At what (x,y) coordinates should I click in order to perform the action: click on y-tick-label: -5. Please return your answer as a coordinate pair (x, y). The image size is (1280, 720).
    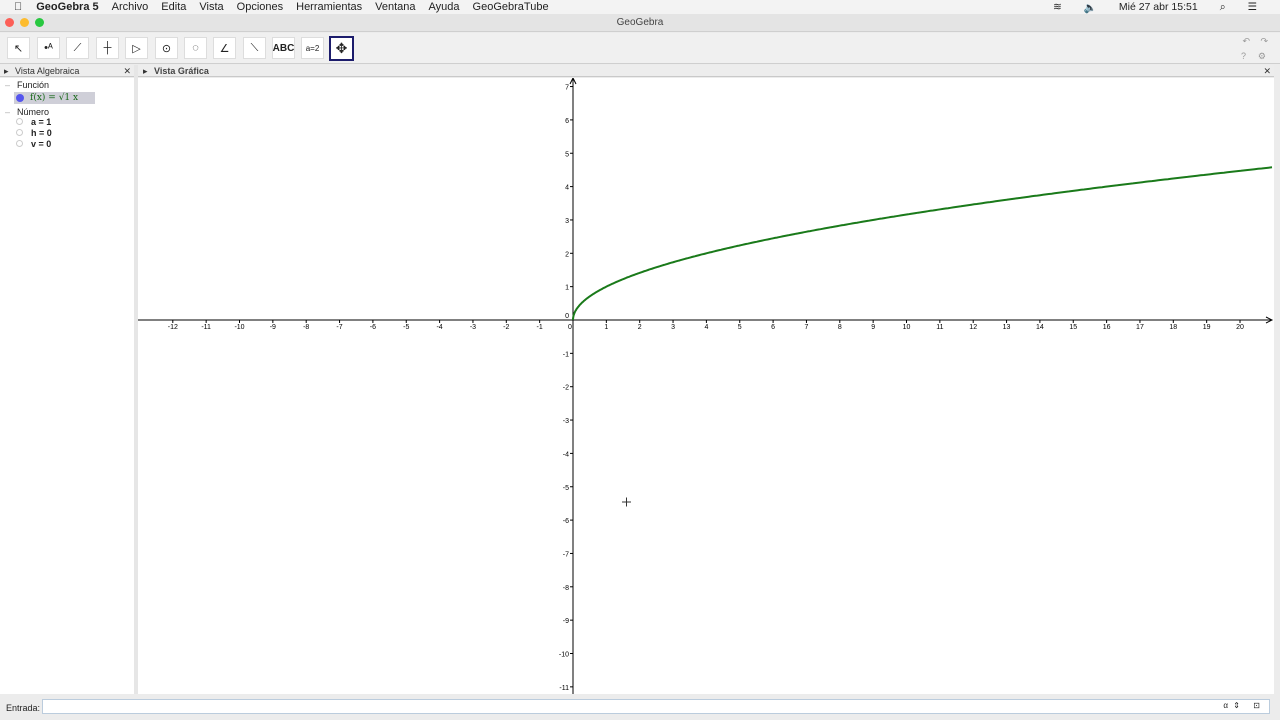
    Looking at the image, I should click on (566, 488).